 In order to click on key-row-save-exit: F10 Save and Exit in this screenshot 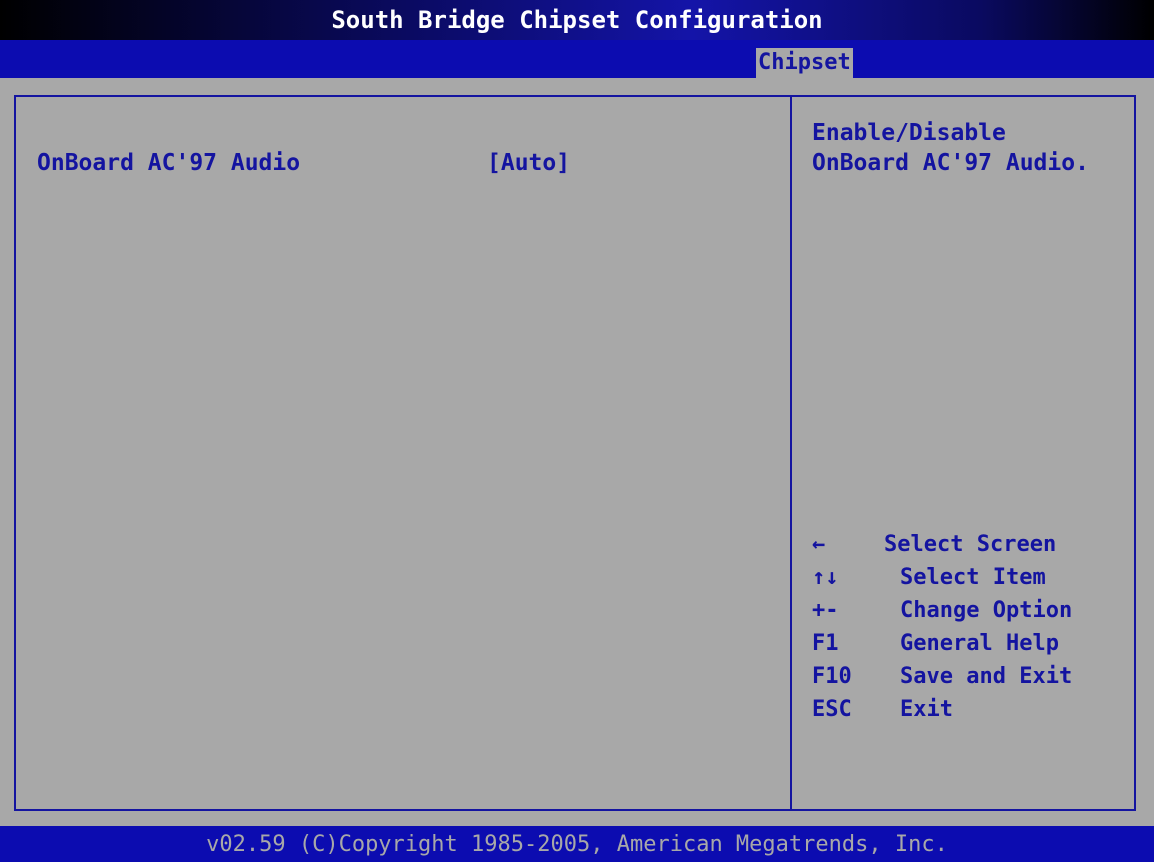, I will do `click(972, 676)`.